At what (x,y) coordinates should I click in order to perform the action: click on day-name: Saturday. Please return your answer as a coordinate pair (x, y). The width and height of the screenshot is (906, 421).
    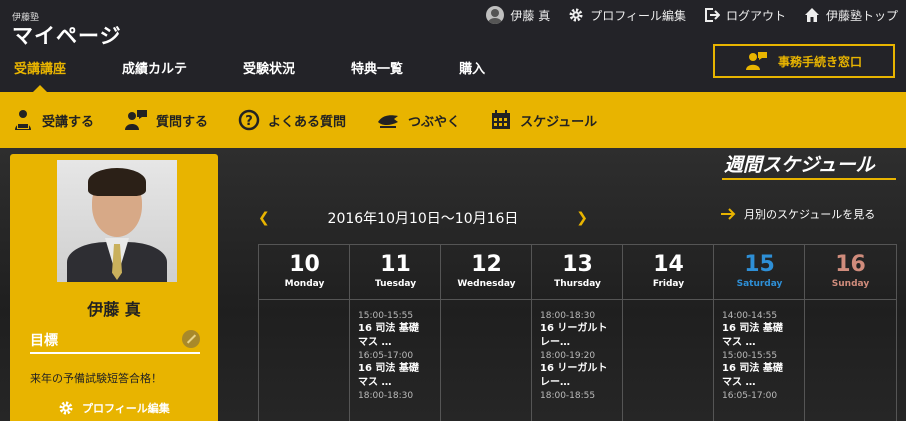
    Looking at the image, I should click on (759, 284).